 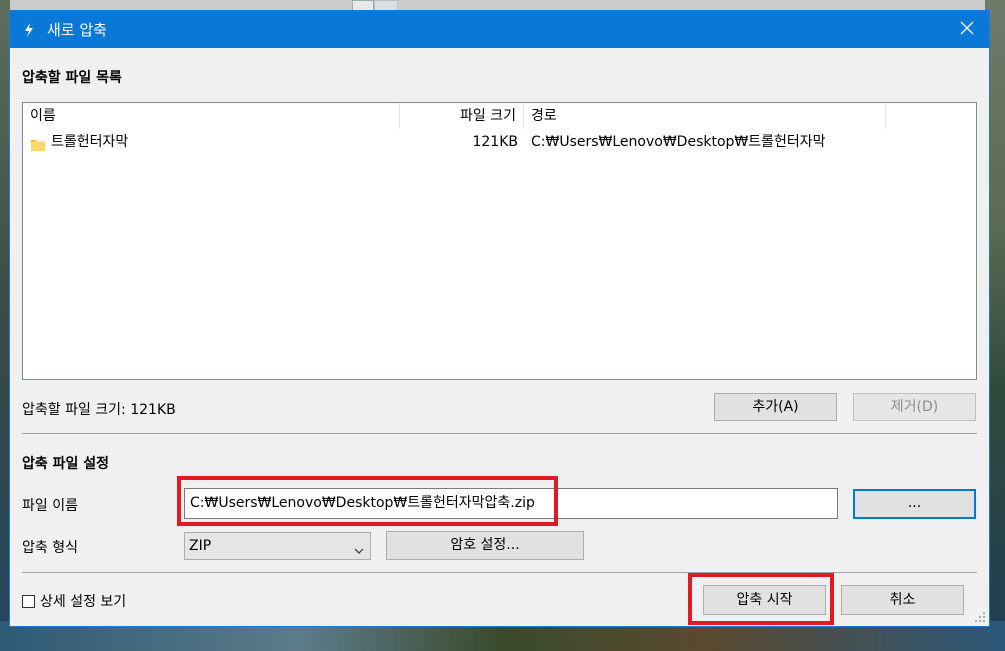 I want to click on filename-highlight-box, so click(x=367, y=501).